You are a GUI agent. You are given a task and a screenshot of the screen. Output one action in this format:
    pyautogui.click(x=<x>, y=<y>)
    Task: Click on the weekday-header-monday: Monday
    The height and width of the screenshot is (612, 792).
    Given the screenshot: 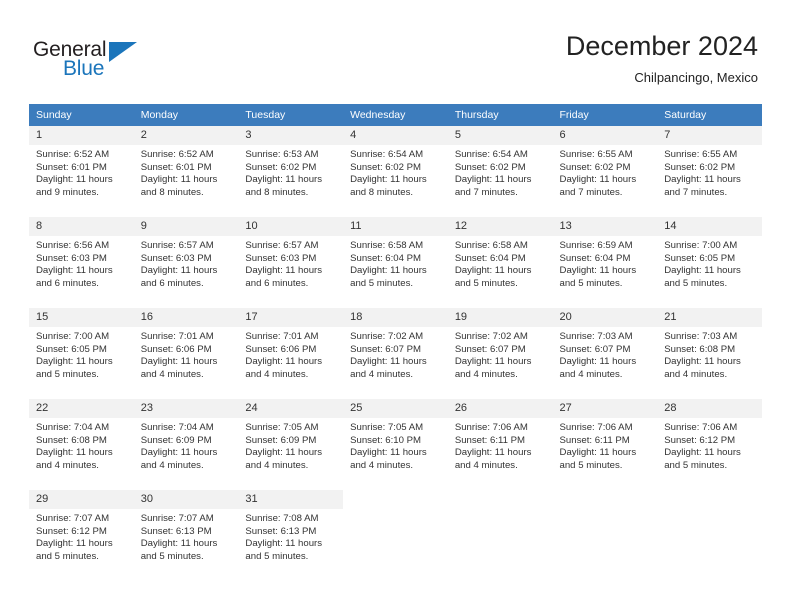 What is the action you would take?
    pyautogui.click(x=186, y=115)
    